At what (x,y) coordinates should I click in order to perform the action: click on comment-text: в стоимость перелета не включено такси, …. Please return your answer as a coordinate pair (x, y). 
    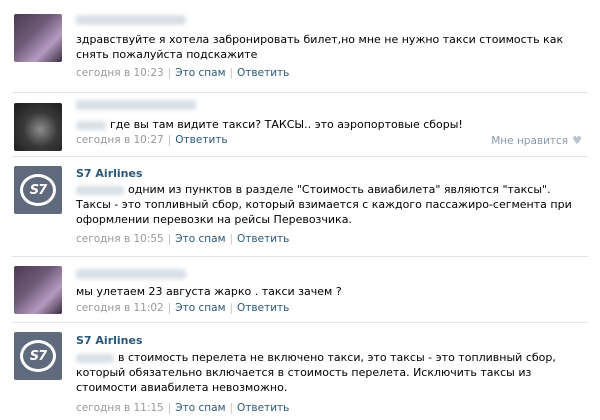
    Looking at the image, I should click on (328, 372).